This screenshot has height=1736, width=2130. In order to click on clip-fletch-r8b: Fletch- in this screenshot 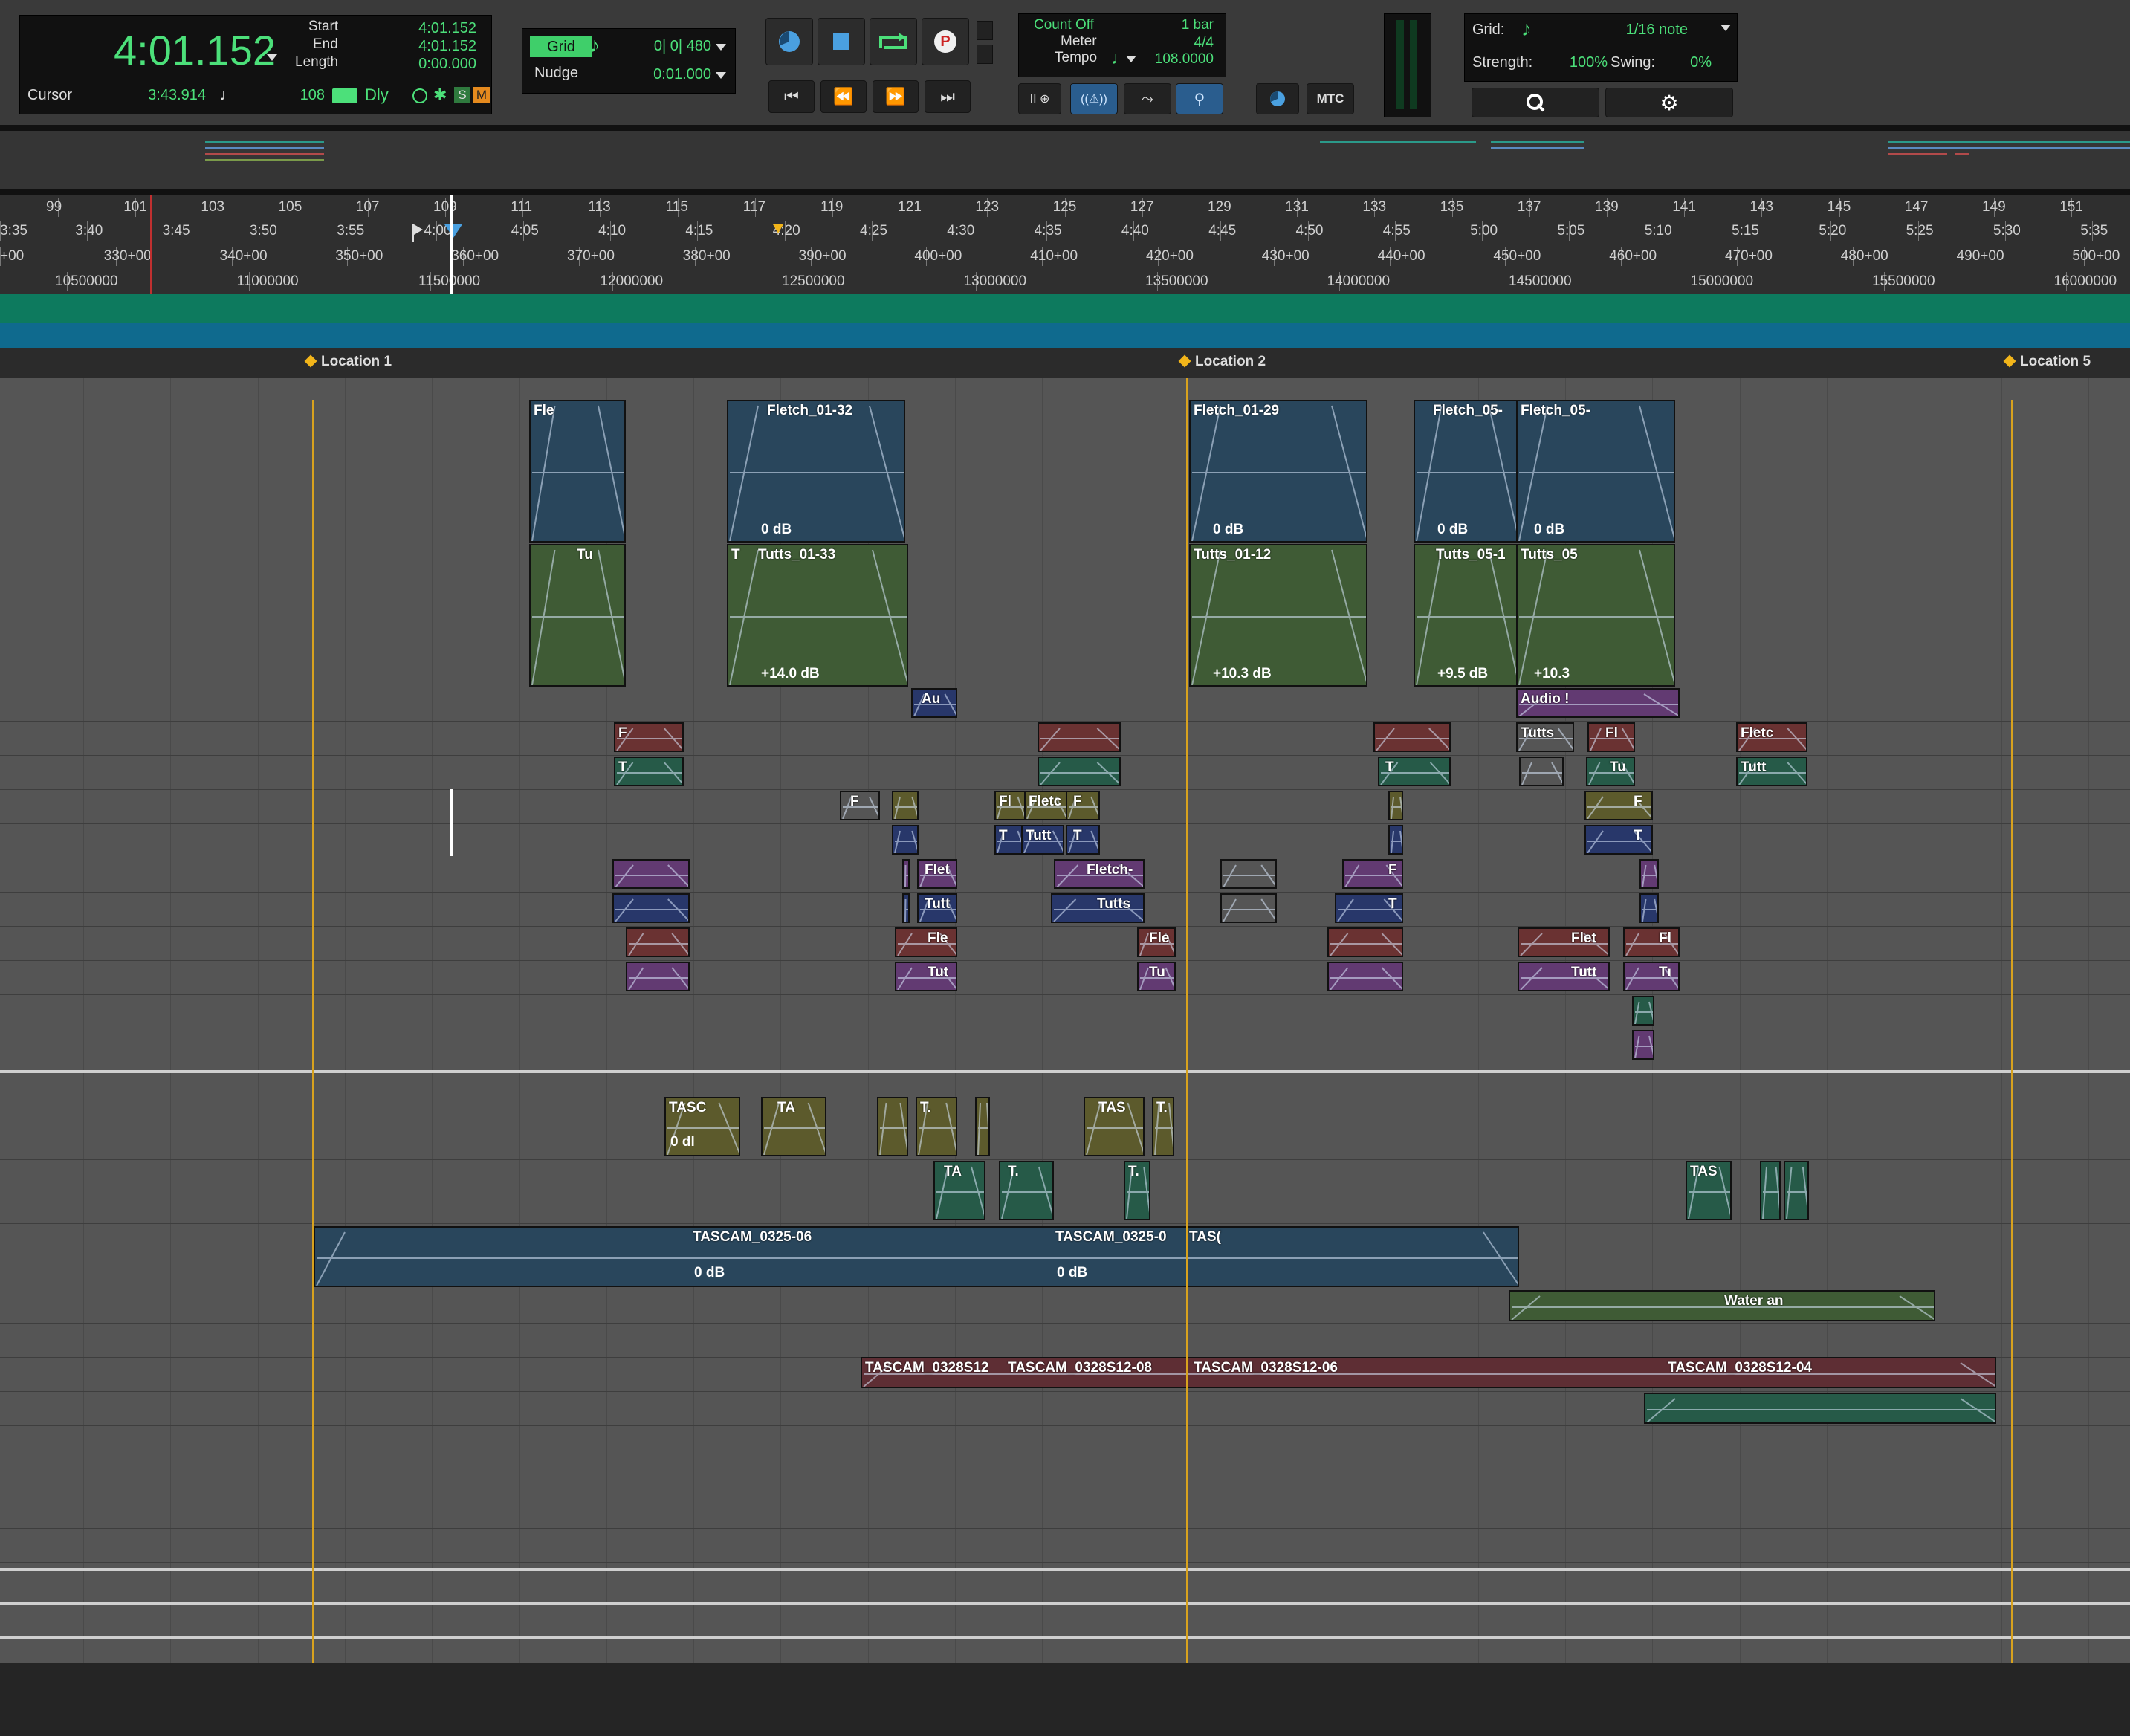, I will do `click(1100, 874)`.